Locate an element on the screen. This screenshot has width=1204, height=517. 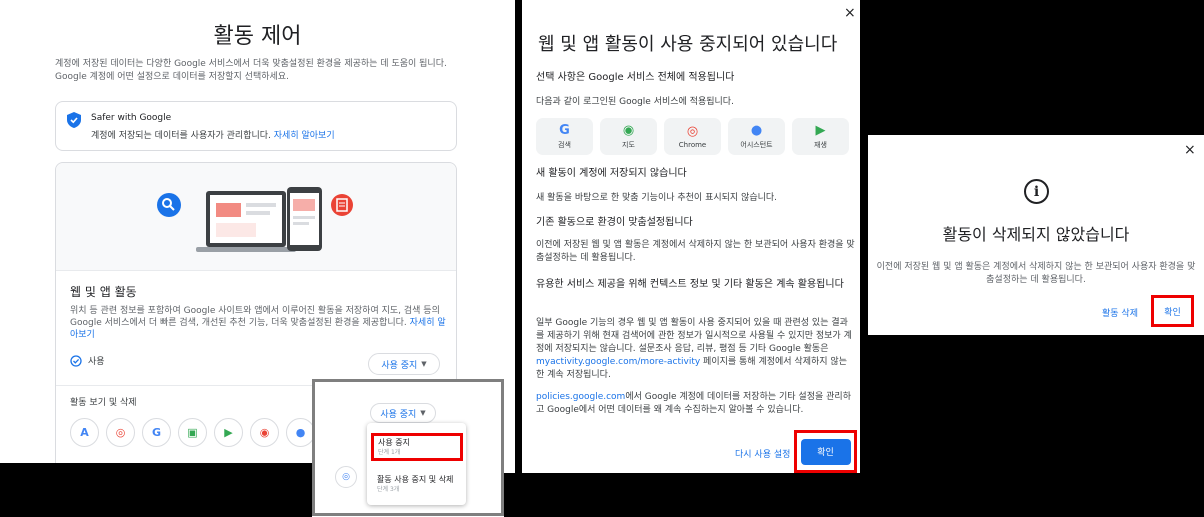
dialog-title: 활동이 삭제되지 않았습니다 is located at coordinates (1036, 234).